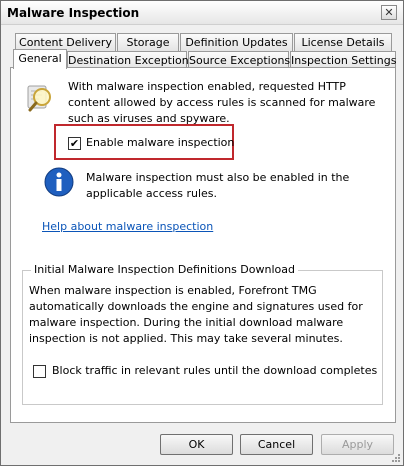 The image size is (404, 466). Describe the element at coordinates (127, 226) in the screenshot. I see `help-link: Help about malware inspection` at that location.